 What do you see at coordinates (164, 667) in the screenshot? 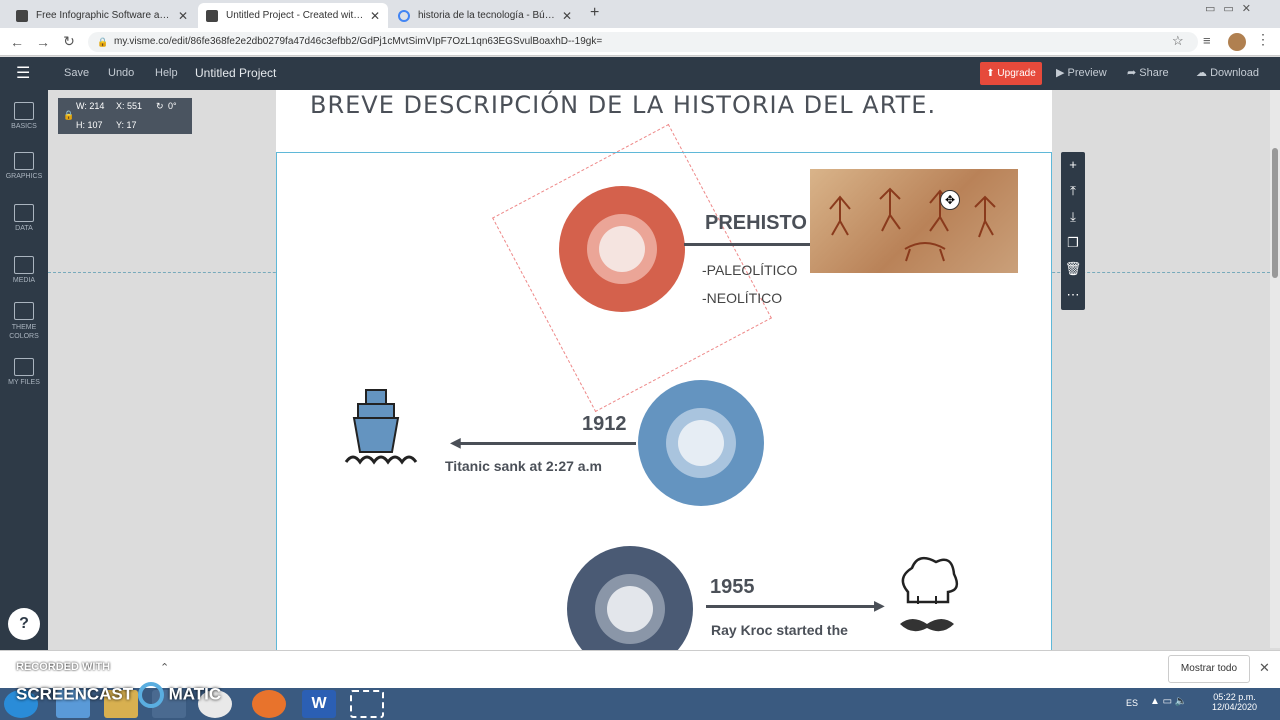
I see `chevron-up-icon: ⌃` at bounding box center [164, 667].